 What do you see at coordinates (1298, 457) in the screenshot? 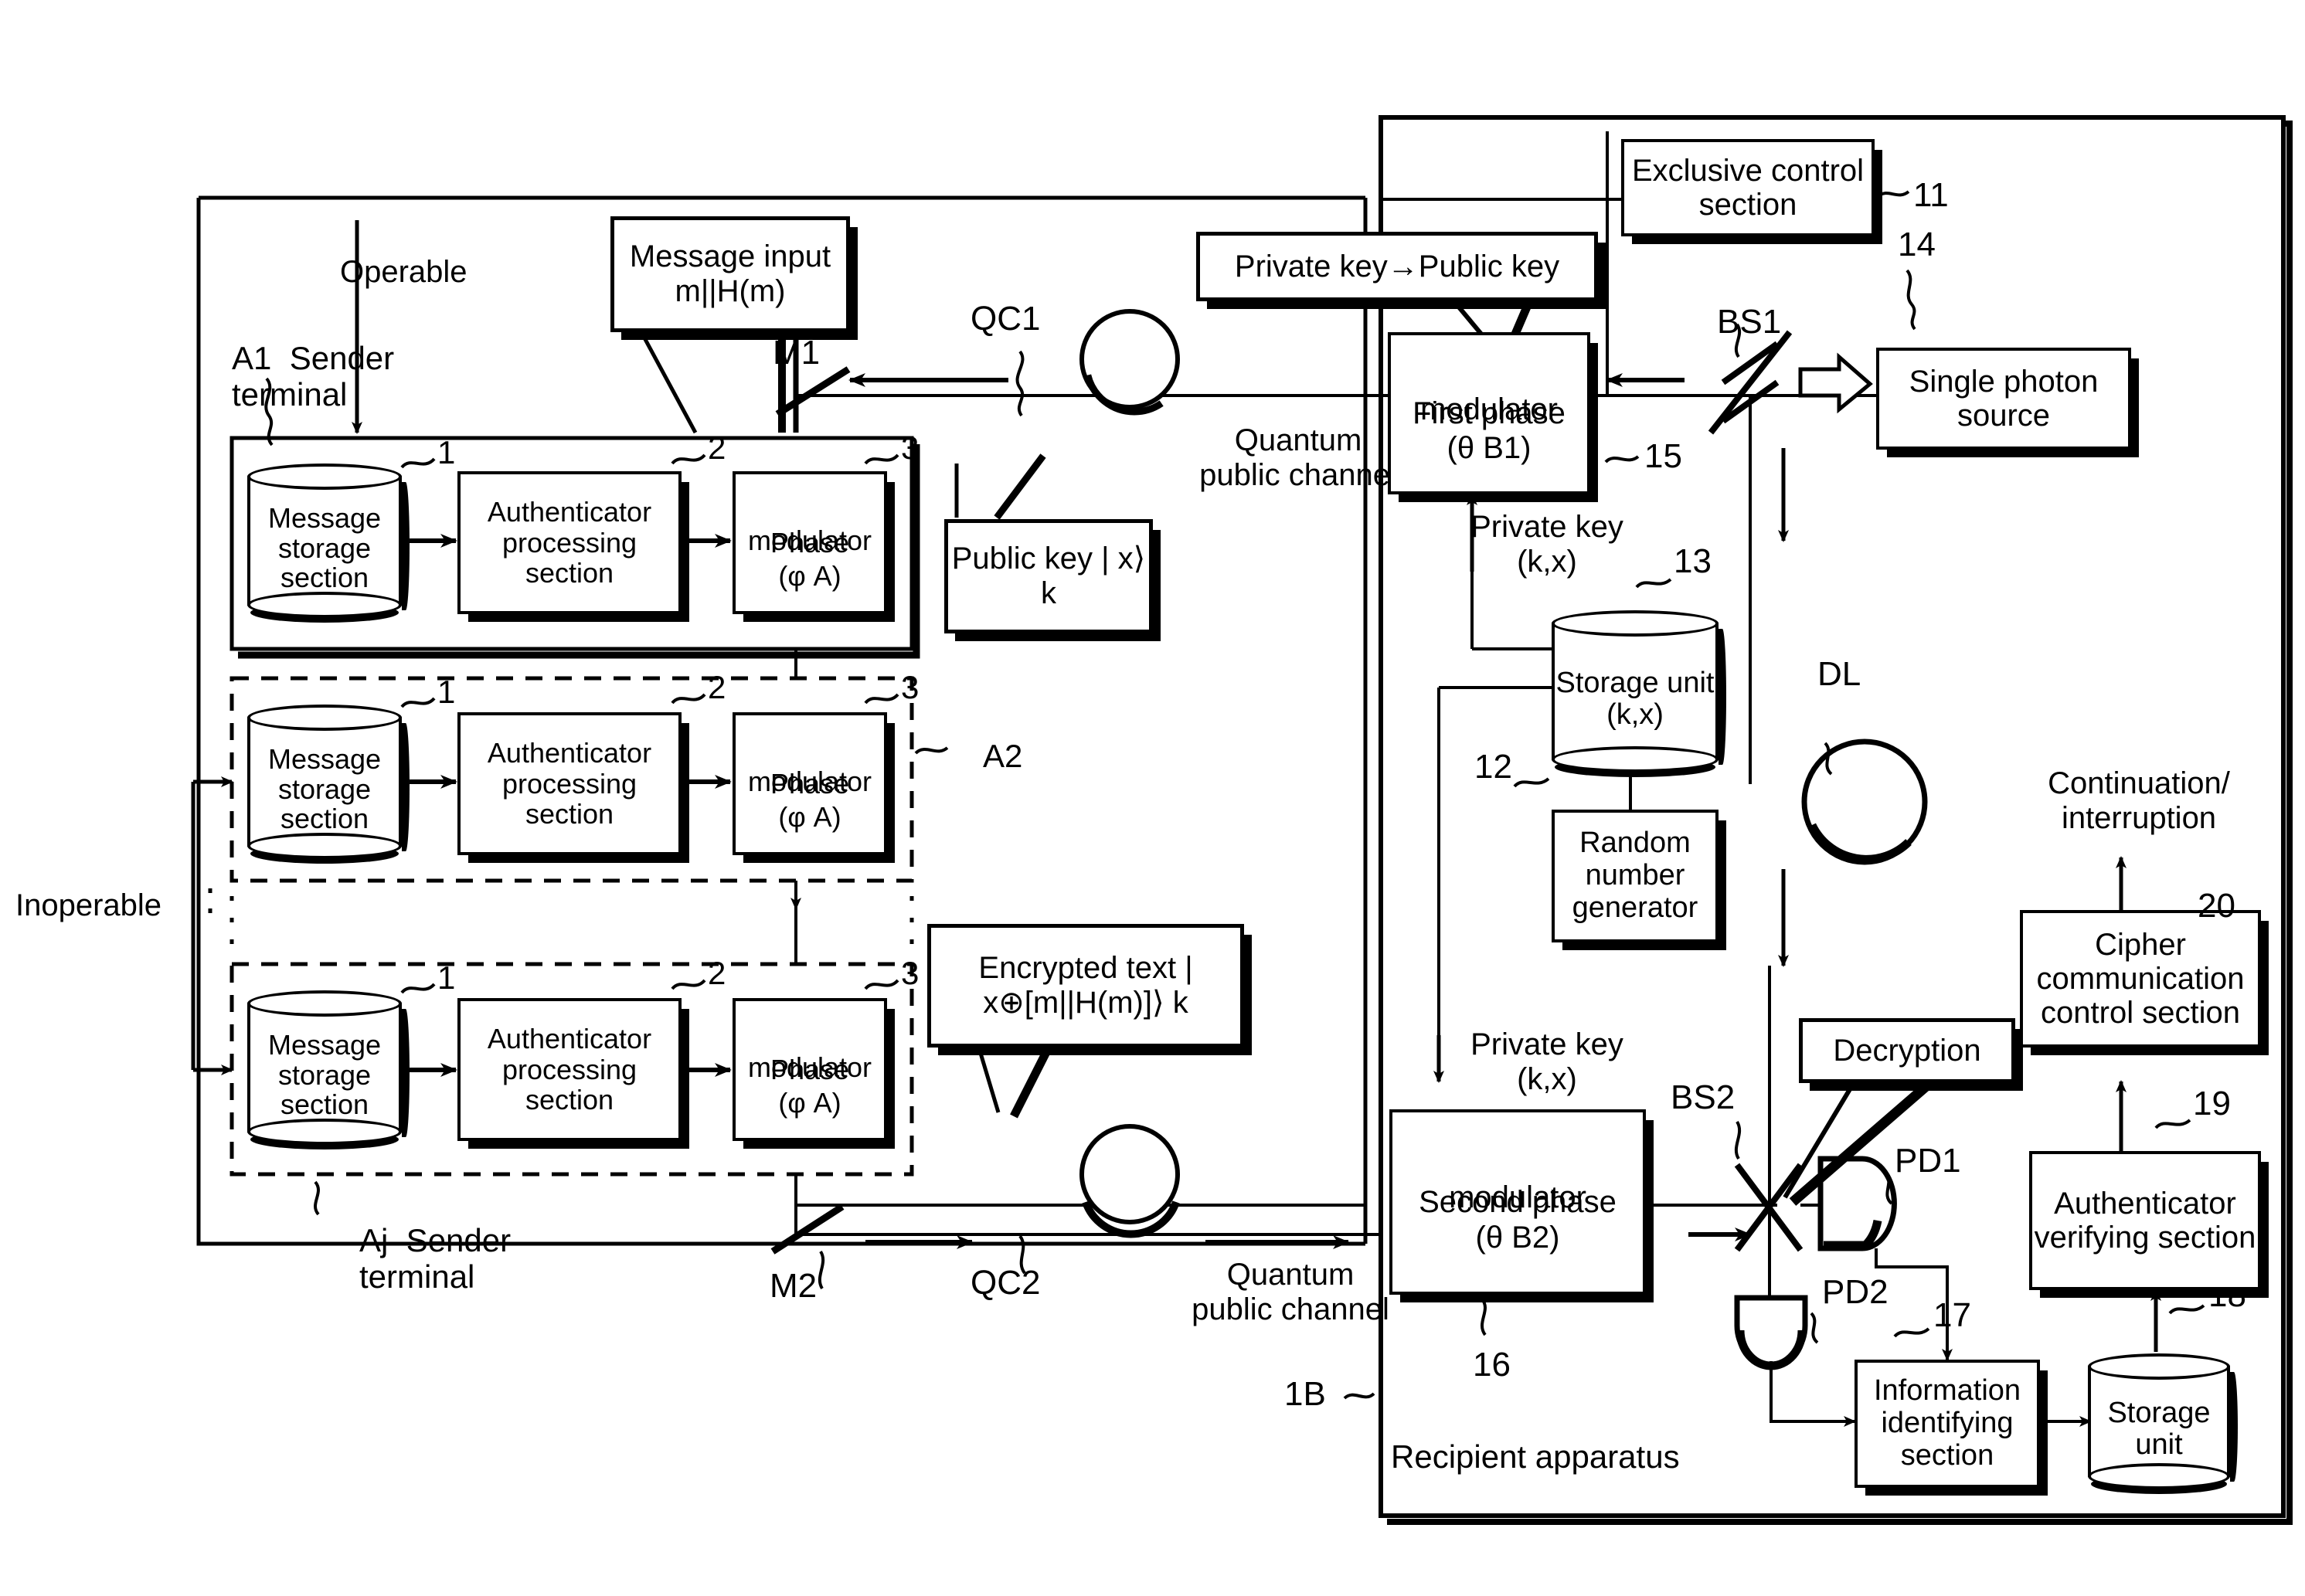
I see `quantum-public-channel-top-label: Quantum public channel` at bounding box center [1298, 457].